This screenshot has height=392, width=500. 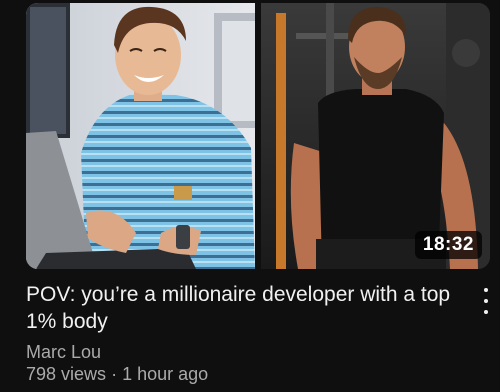 What do you see at coordinates (165, 374) in the screenshot?
I see `upload-age: 1 hour ago` at bounding box center [165, 374].